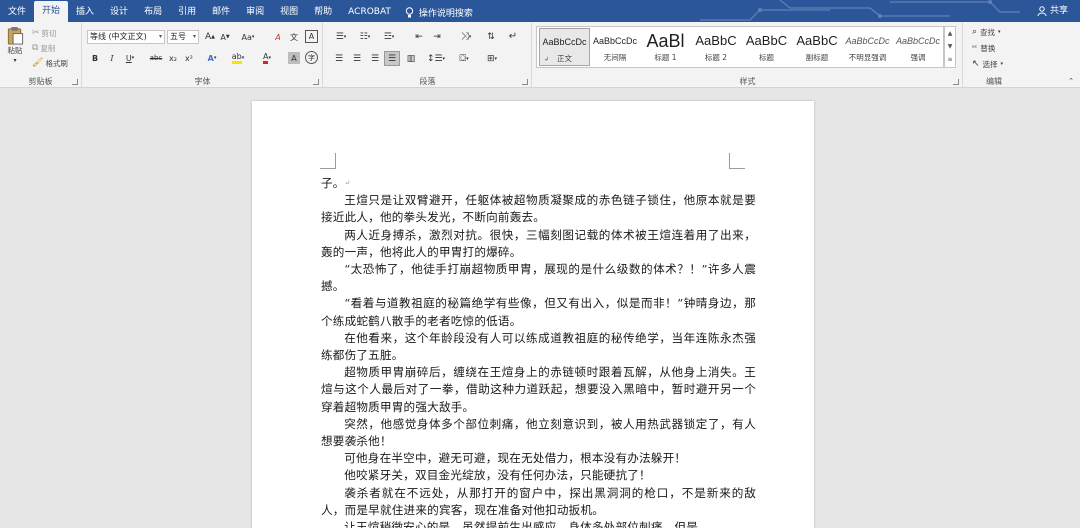 The image size is (1080, 528). I want to click on distributed-button: ▥, so click(411, 58).